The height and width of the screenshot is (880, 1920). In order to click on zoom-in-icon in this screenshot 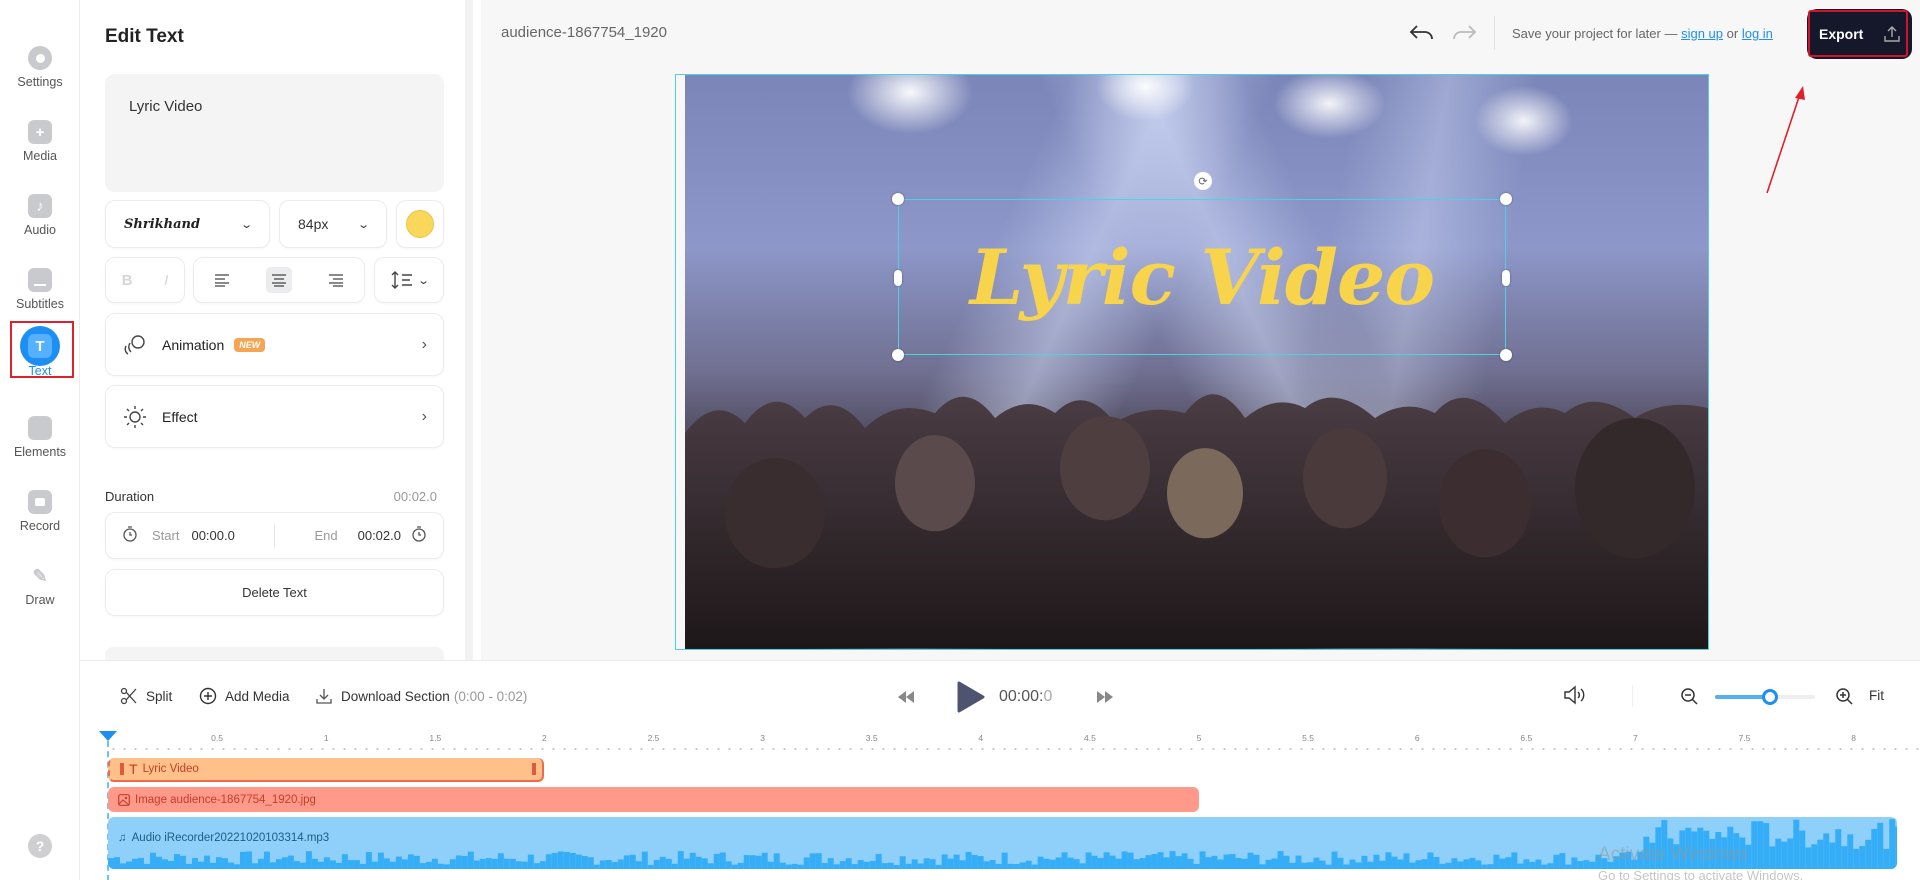, I will do `click(1844, 696)`.